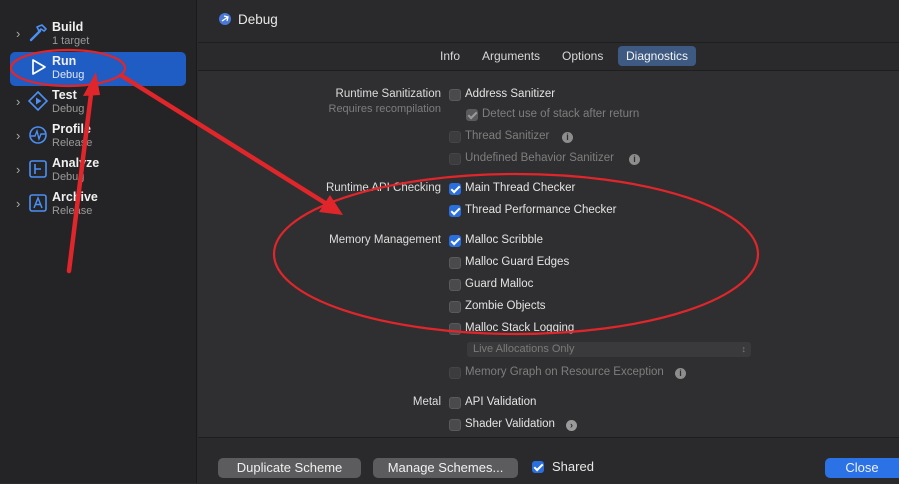 The height and width of the screenshot is (484, 899). What do you see at coordinates (455, 285) in the screenshot?
I see `guard-malloc-checkbox` at bounding box center [455, 285].